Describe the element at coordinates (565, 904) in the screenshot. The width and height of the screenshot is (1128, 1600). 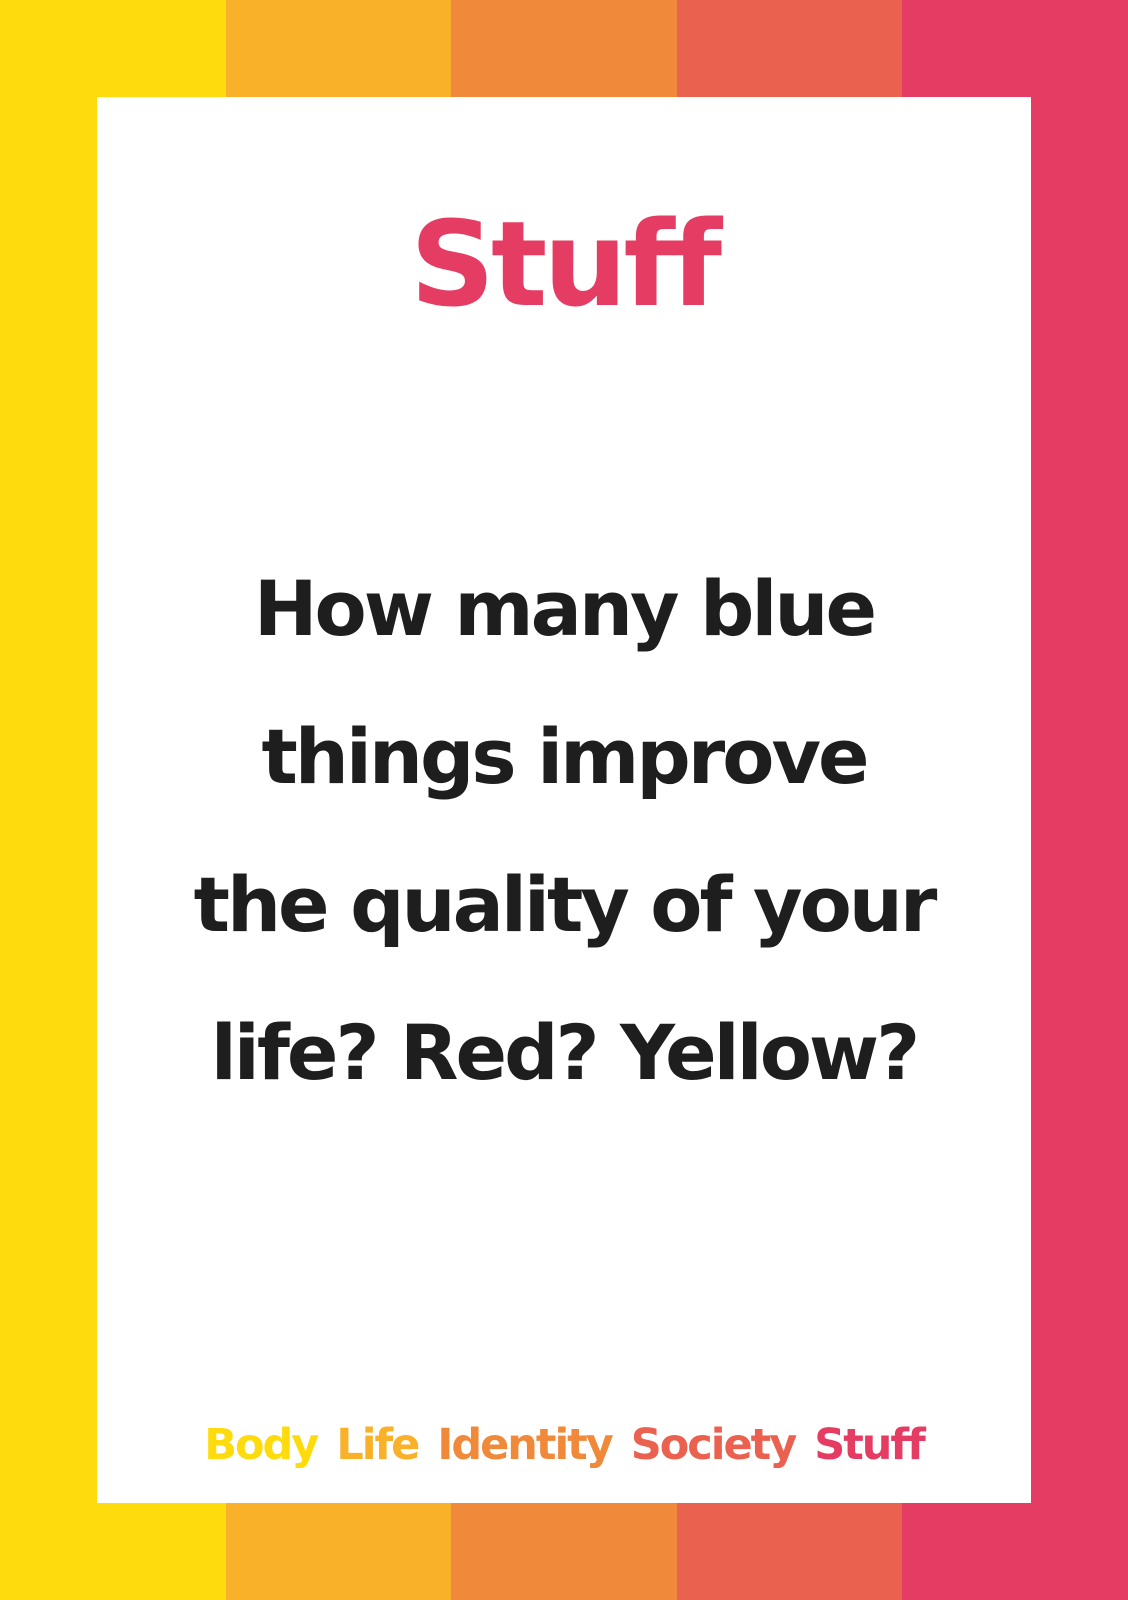
I see `question-line: the quality of your` at that location.